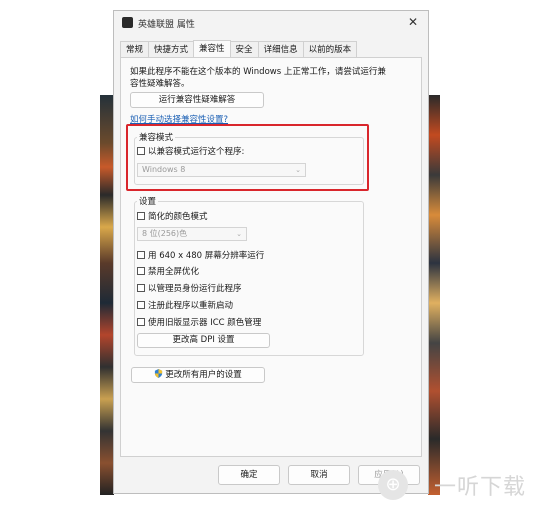 The height and width of the screenshot is (509, 538). I want to click on ok-button: 确定, so click(249, 475).